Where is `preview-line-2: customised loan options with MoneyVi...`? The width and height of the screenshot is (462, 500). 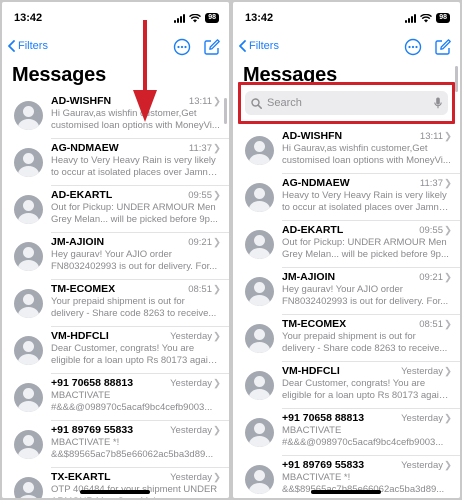 preview-line-2: customised loan options with MoneyVi... is located at coordinates (366, 160).